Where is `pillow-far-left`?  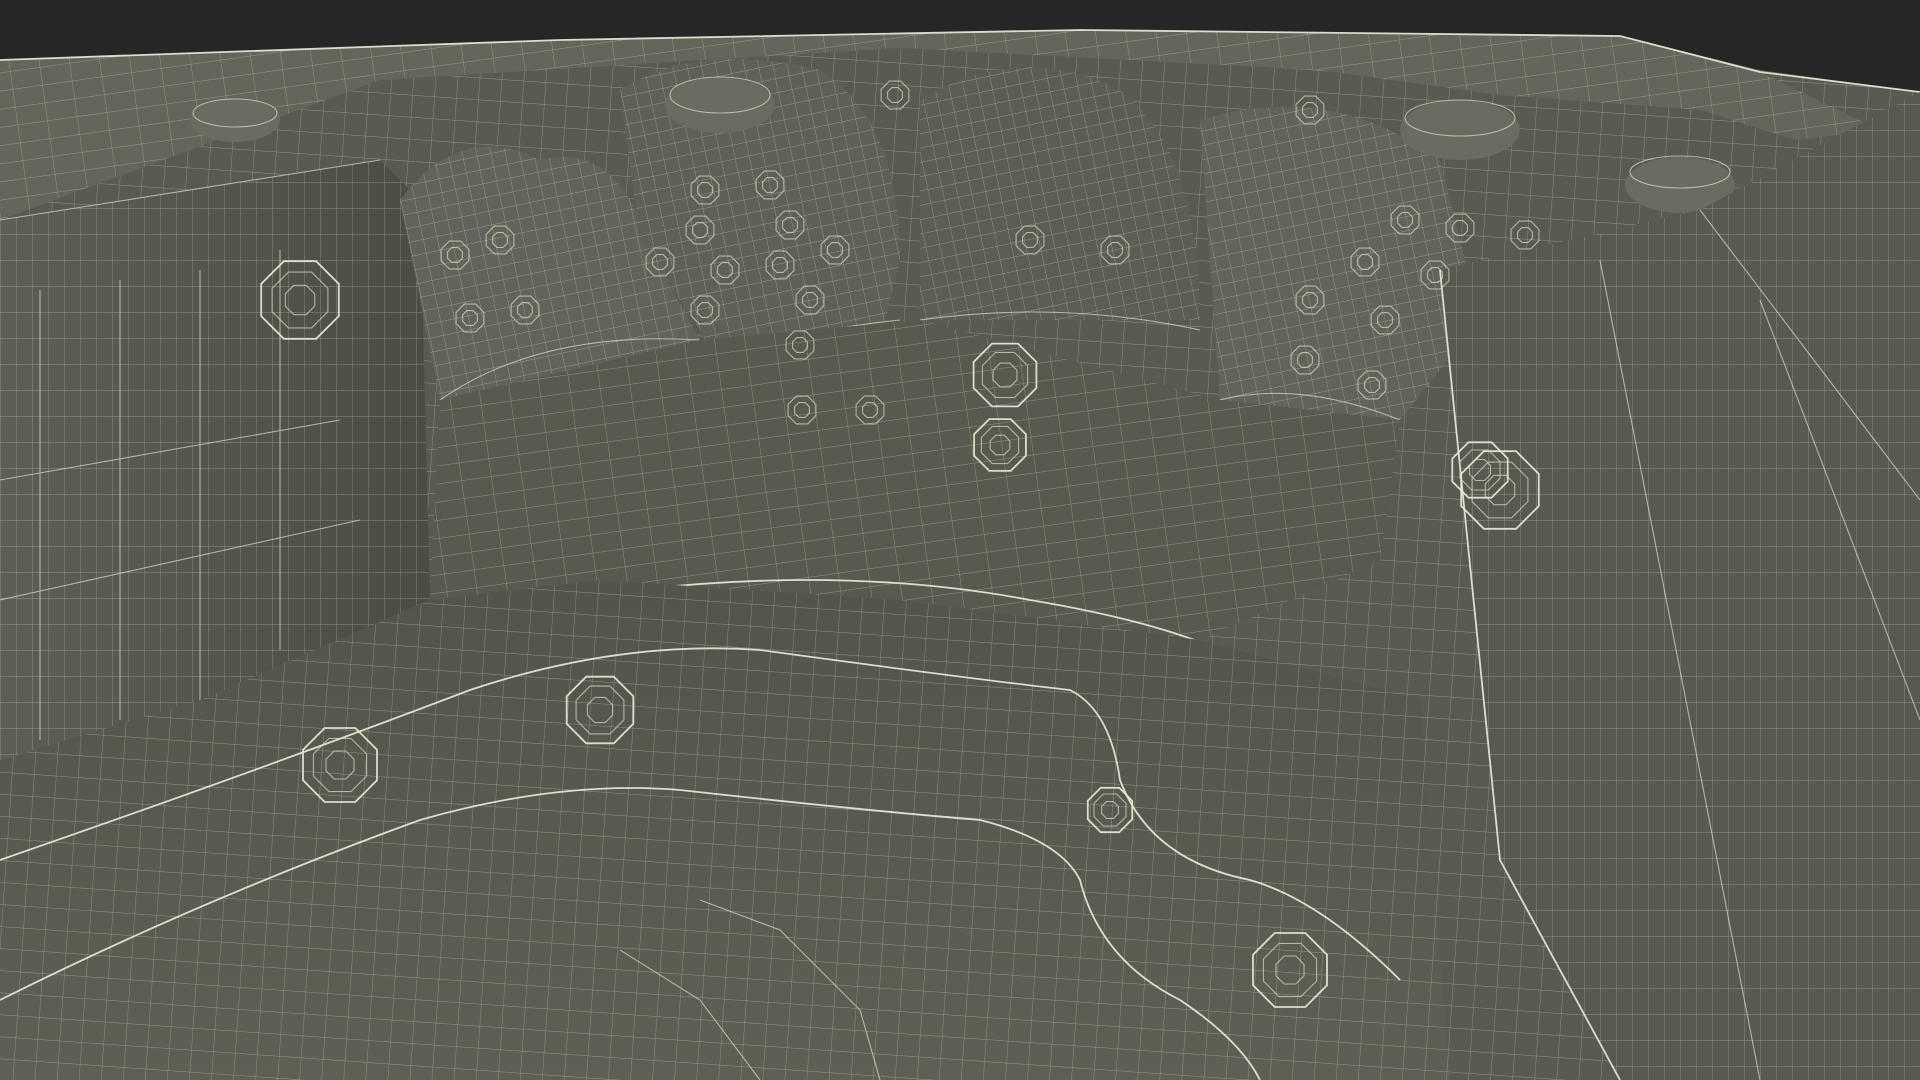 pillow-far-left is located at coordinates (235, 120).